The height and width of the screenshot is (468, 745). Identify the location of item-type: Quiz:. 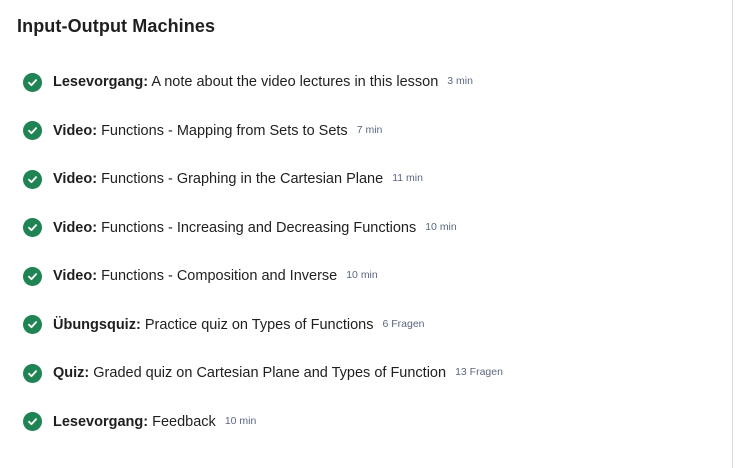
(71, 373).